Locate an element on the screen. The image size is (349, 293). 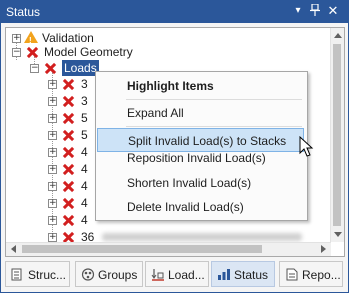
vertical-scroll-thumb is located at coordinates (337, 135).